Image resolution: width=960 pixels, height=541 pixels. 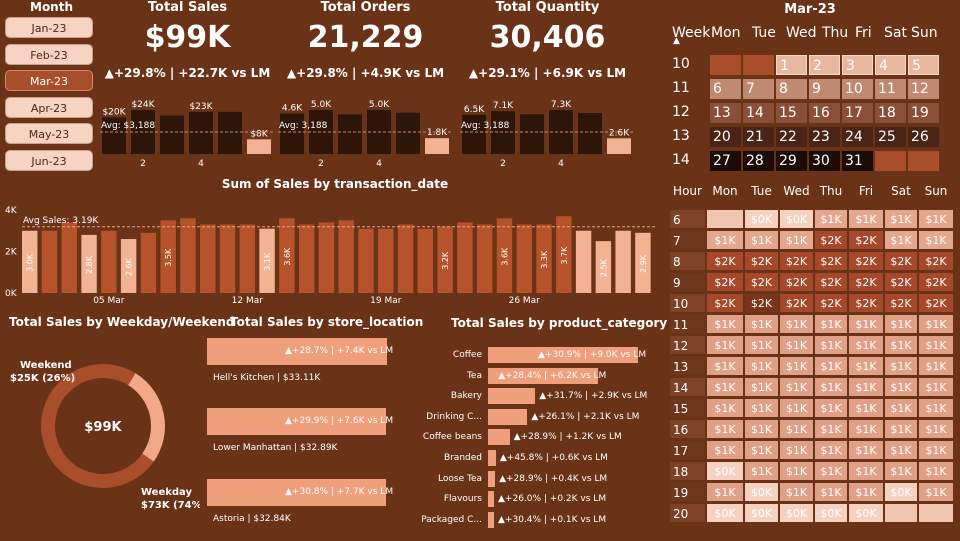 I want to click on calendar-day: 25, so click(x=890, y=137).